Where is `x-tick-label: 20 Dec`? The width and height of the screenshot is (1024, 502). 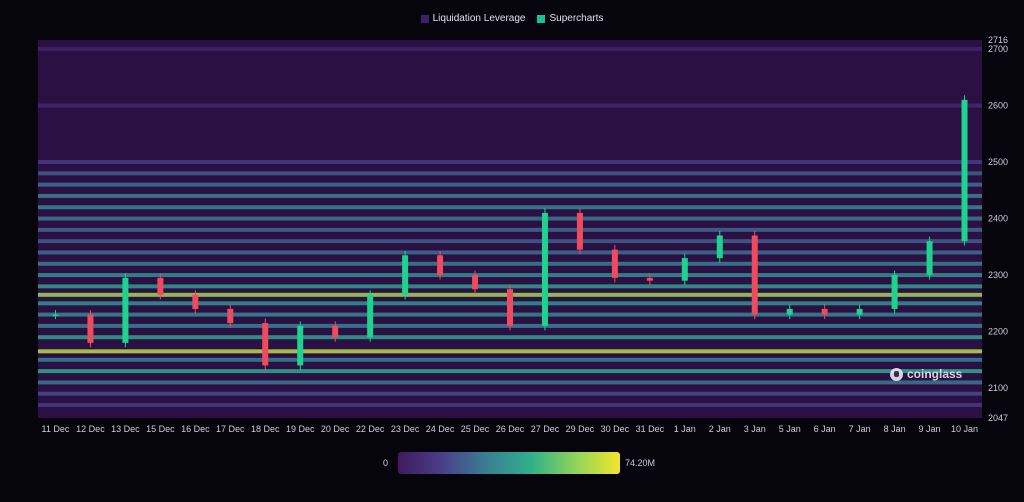
x-tick-label: 20 Dec is located at coordinates (335, 429).